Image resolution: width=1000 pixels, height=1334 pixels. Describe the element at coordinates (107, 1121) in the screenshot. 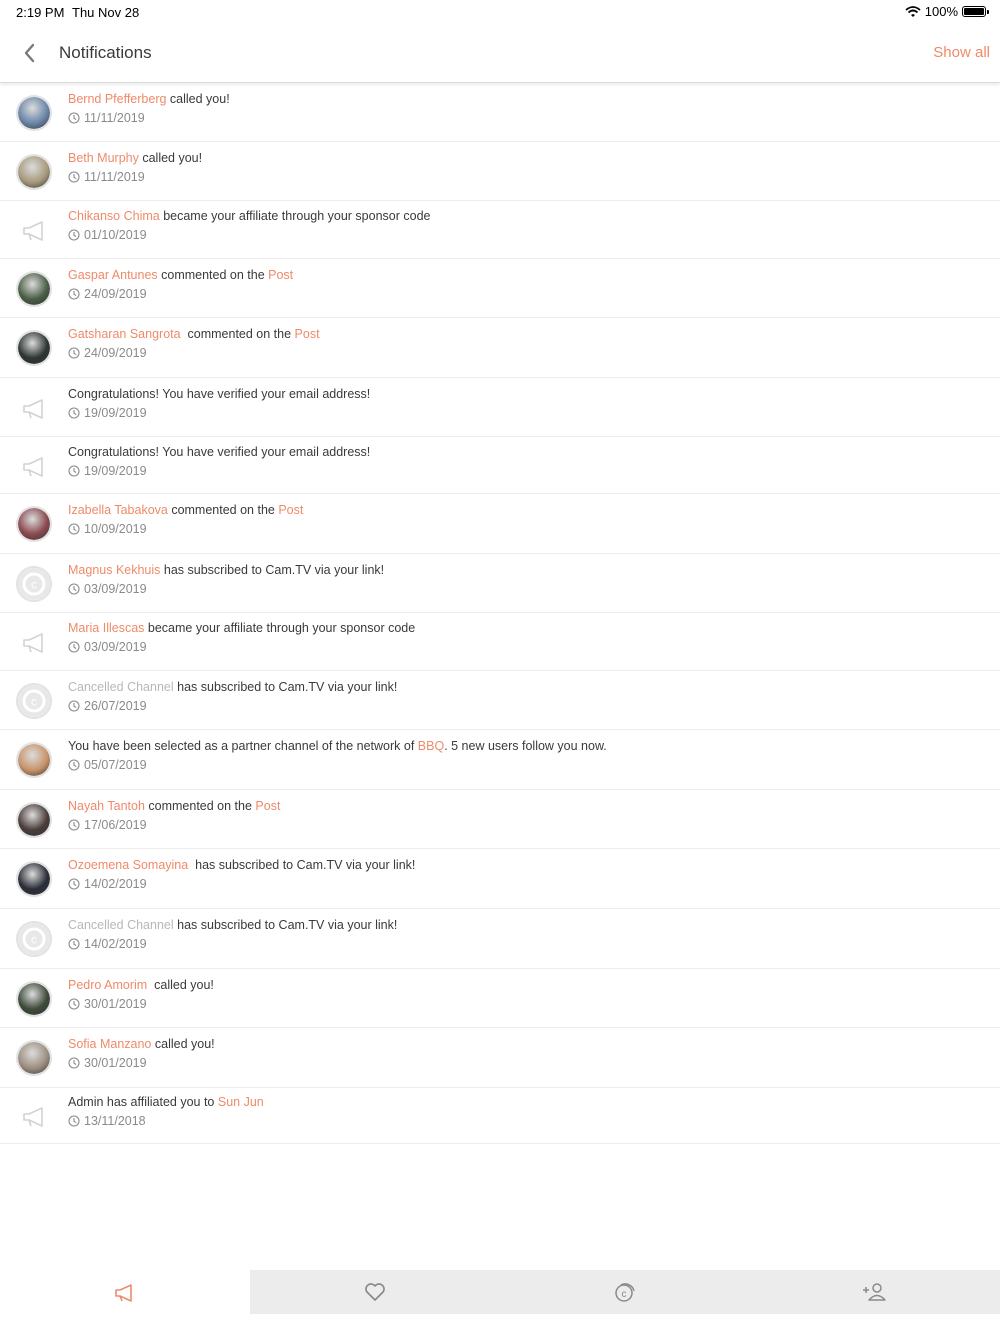

I see `notification-date: 13/11/2018` at that location.